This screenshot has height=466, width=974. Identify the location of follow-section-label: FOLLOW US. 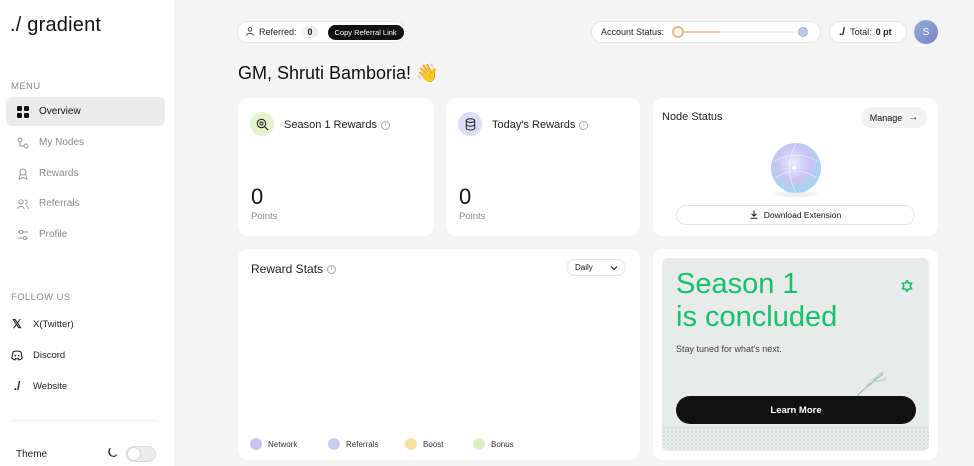
(41, 297).